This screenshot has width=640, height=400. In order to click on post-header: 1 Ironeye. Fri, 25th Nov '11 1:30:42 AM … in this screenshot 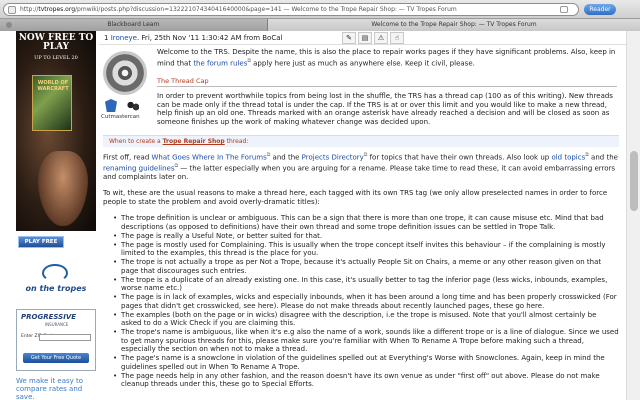, I will do `click(362, 38)`.